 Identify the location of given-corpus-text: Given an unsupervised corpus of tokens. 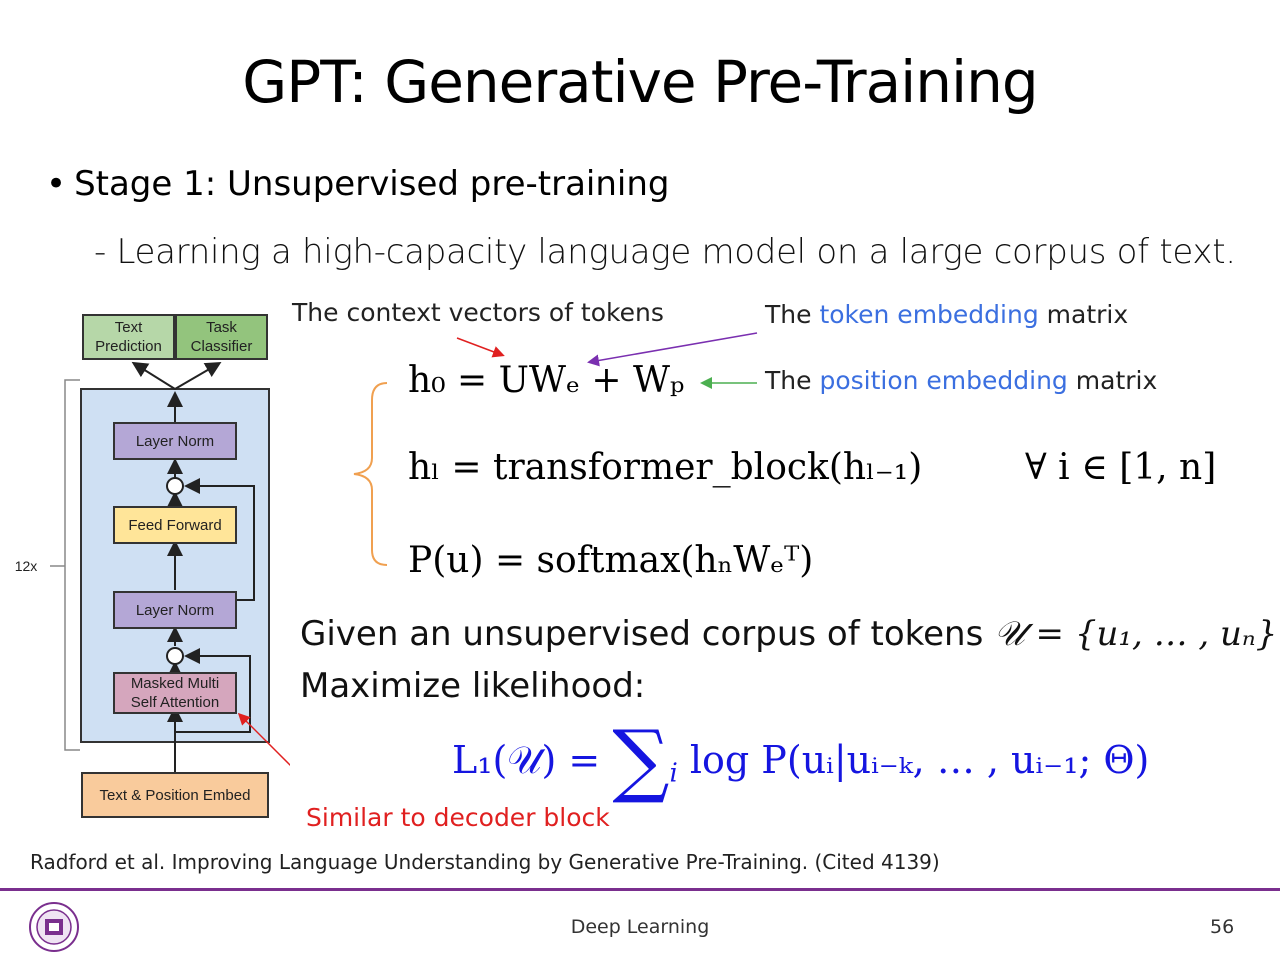
(642, 634).